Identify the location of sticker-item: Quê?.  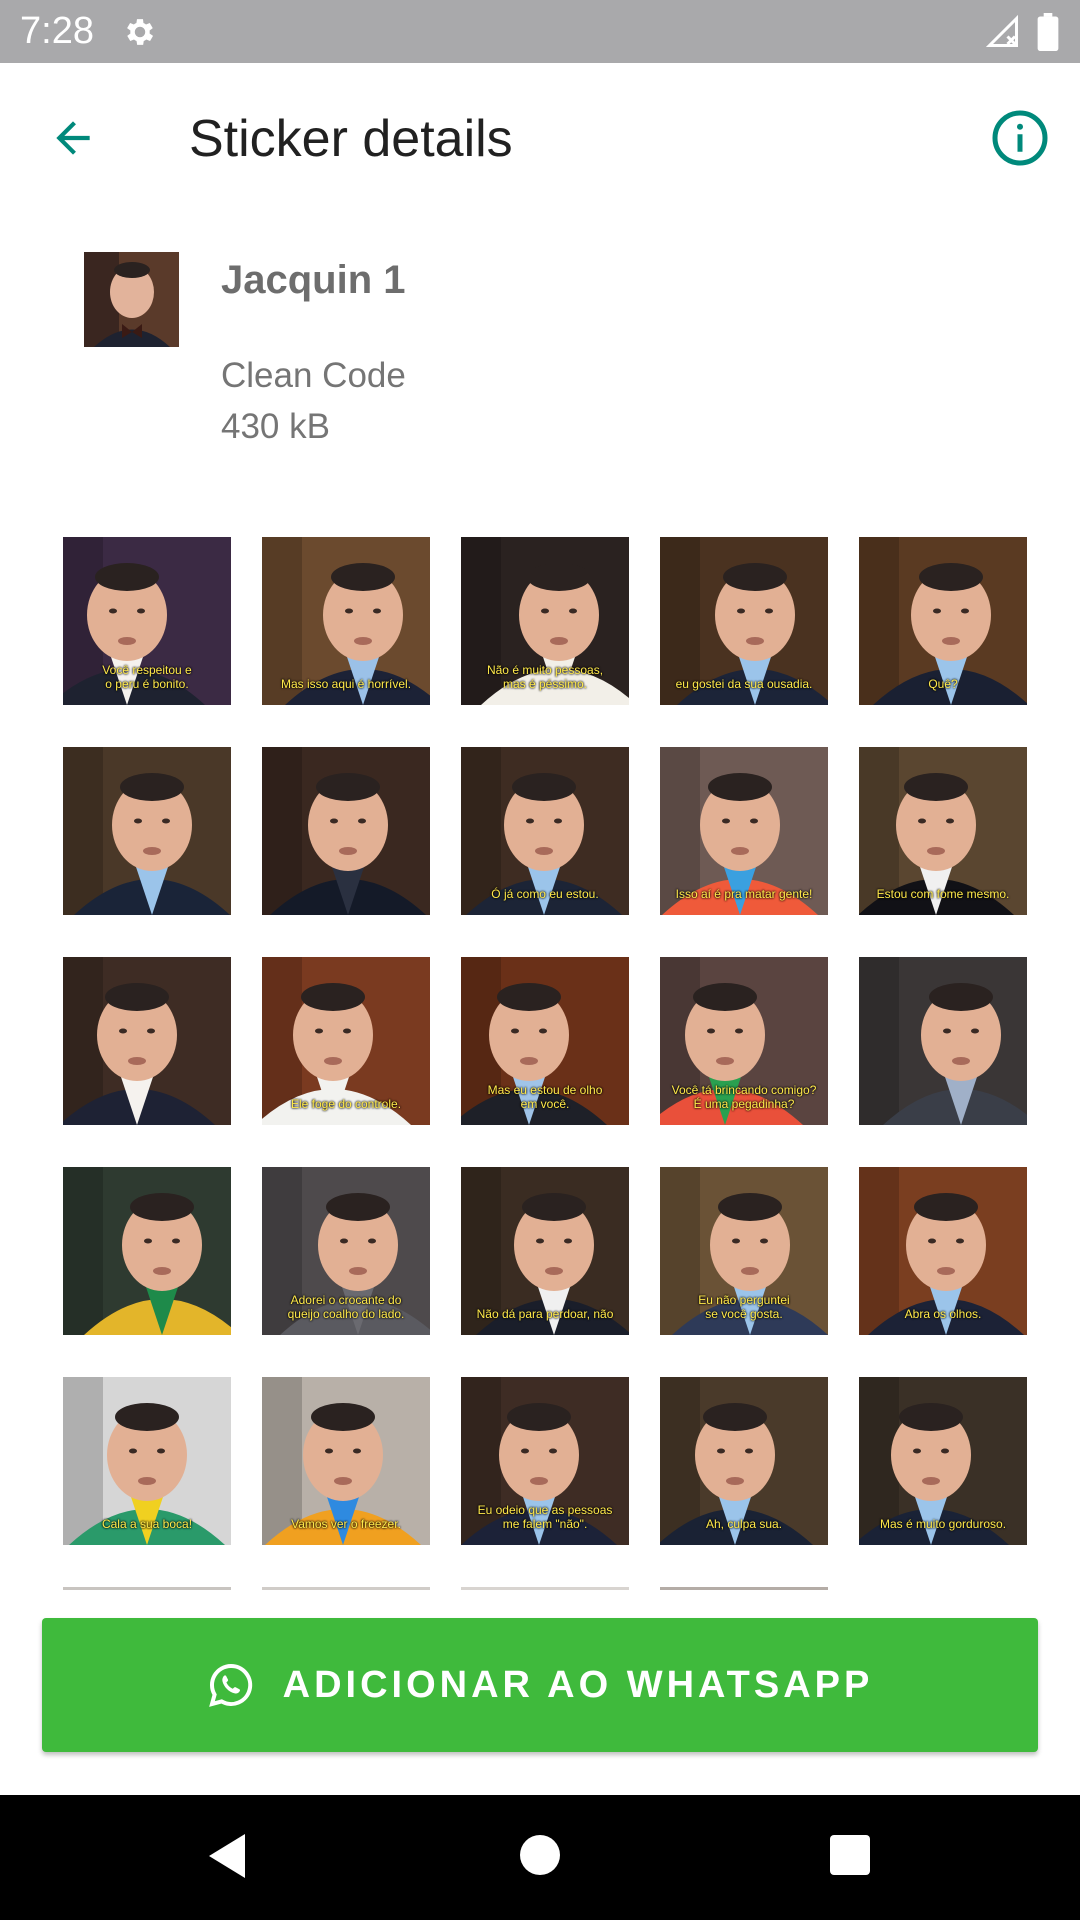
(943, 621).